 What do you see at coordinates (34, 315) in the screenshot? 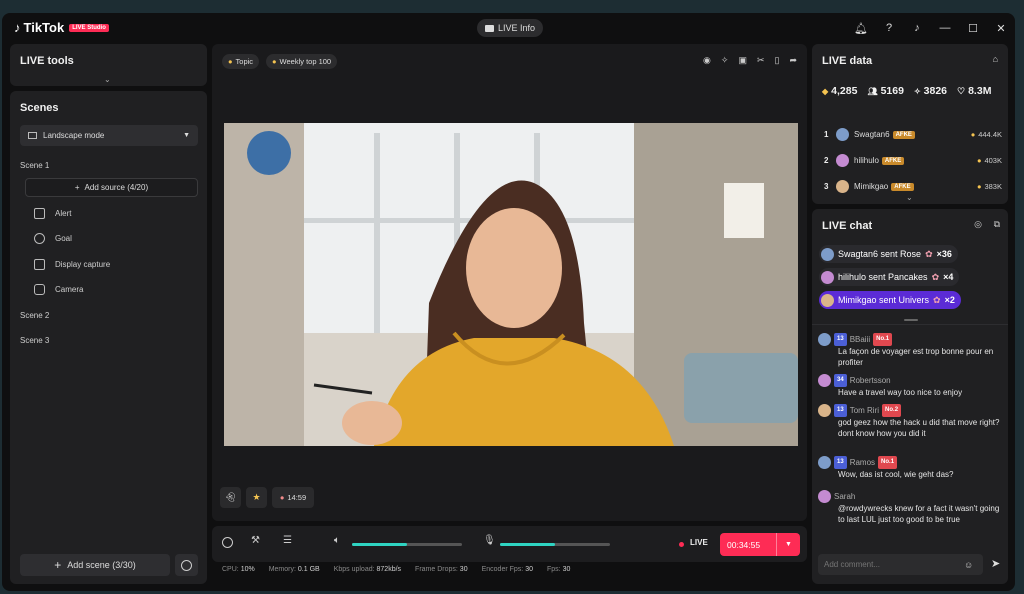
I see `scene-2: Scene 2` at bounding box center [34, 315].